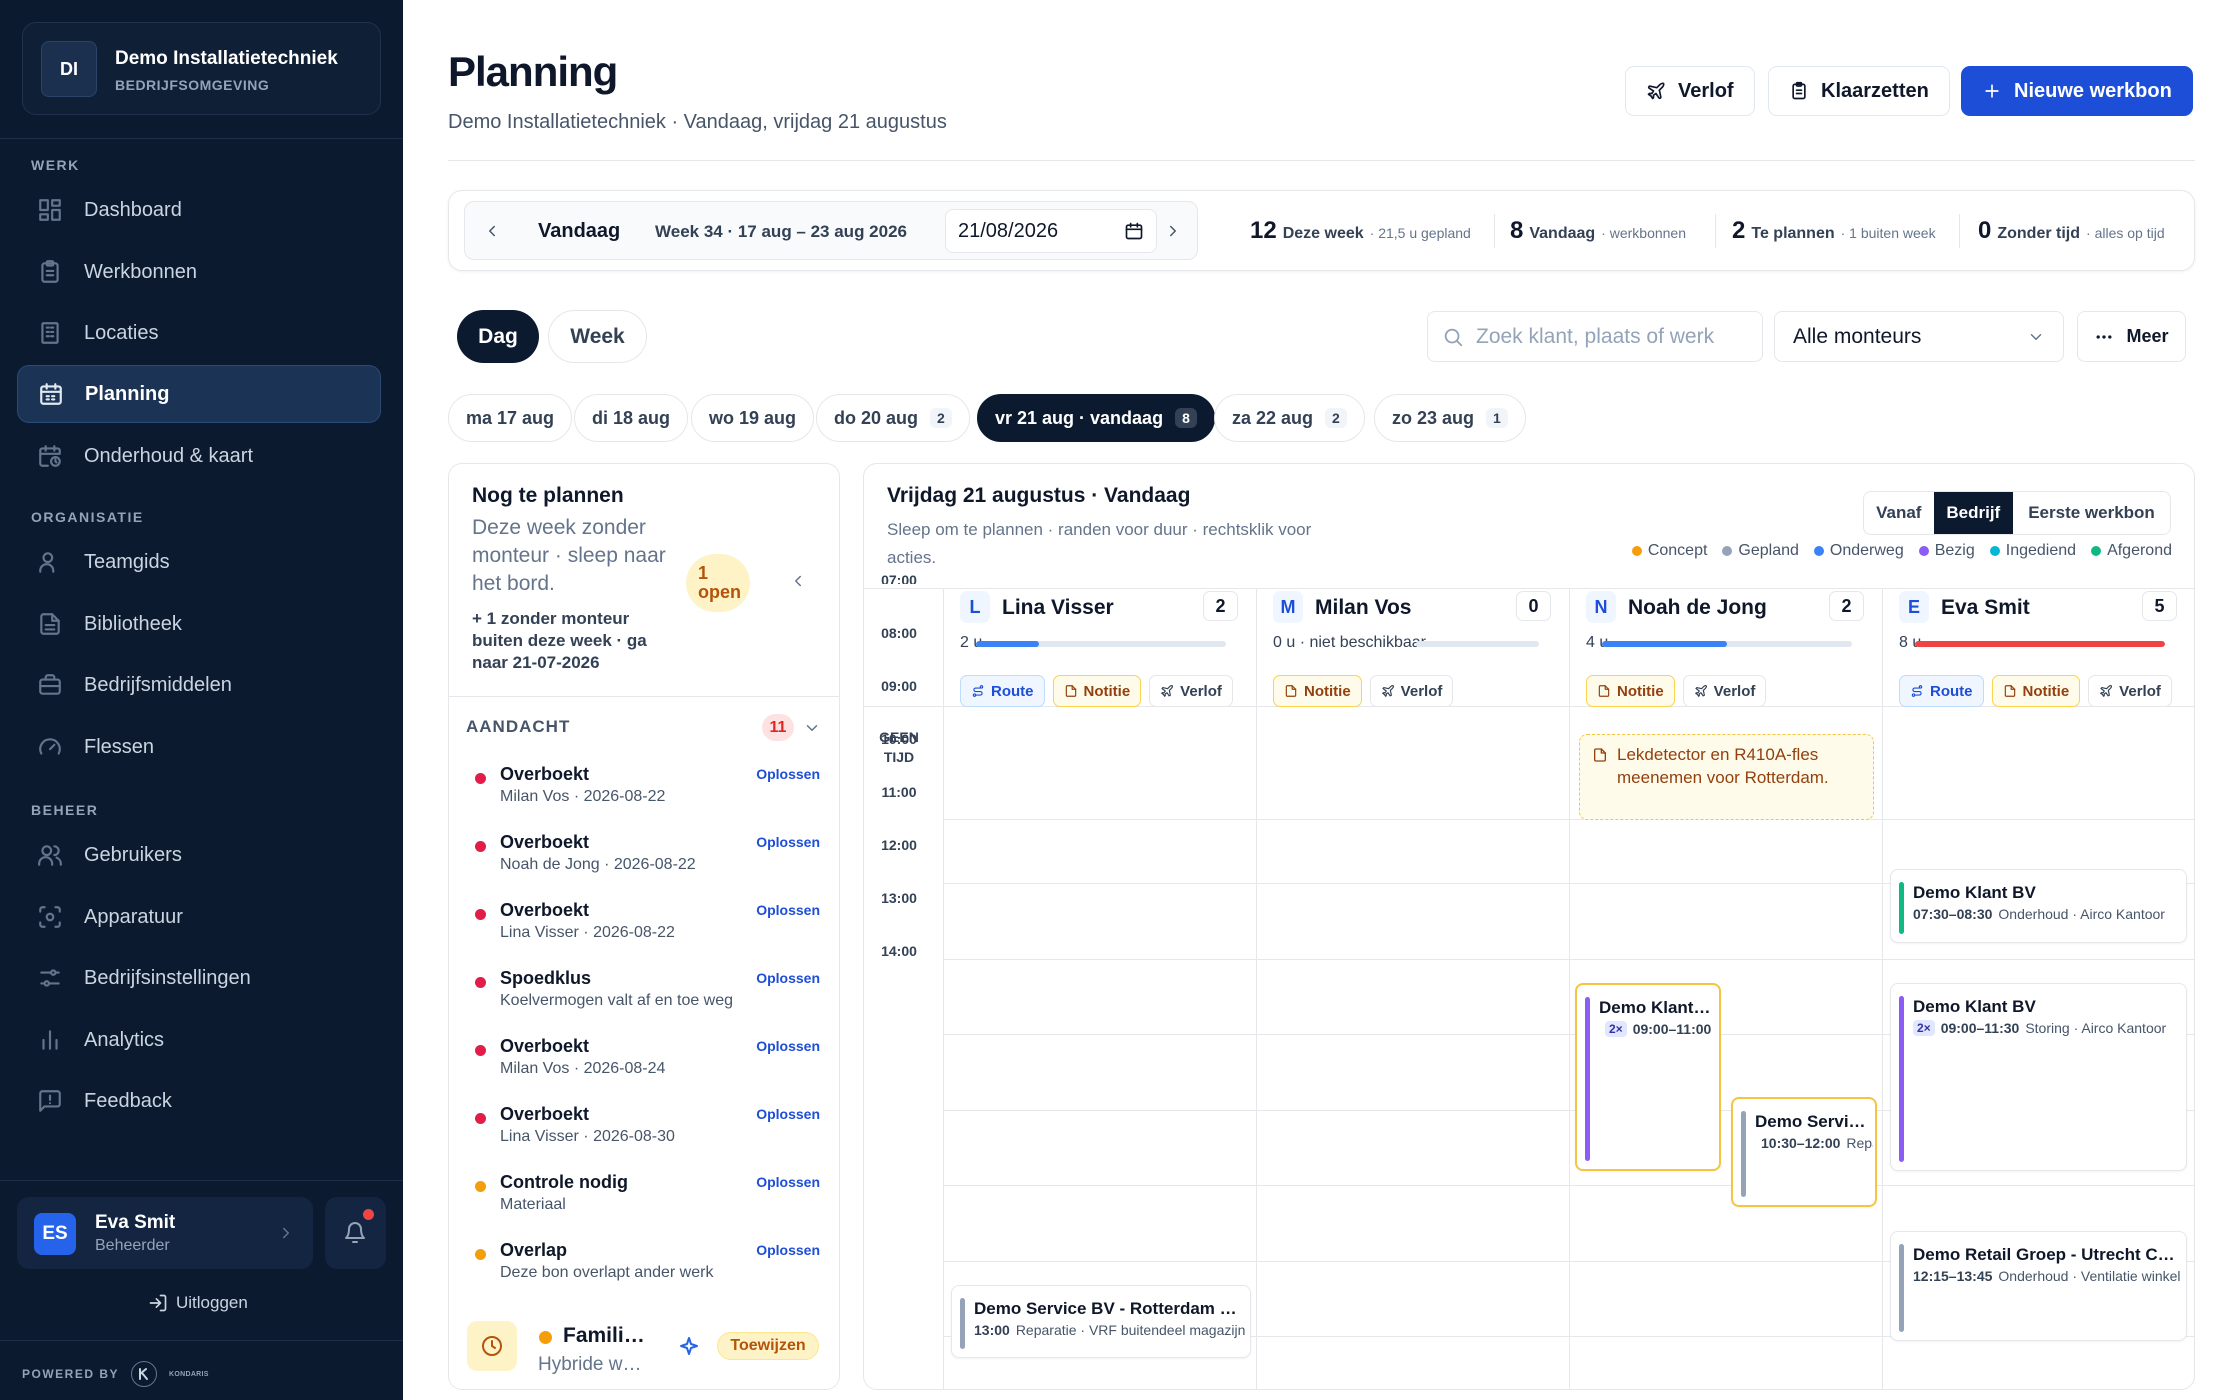  What do you see at coordinates (199, 210) in the screenshot?
I see `sidebar-item-dashboard: Dashboard` at bounding box center [199, 210].